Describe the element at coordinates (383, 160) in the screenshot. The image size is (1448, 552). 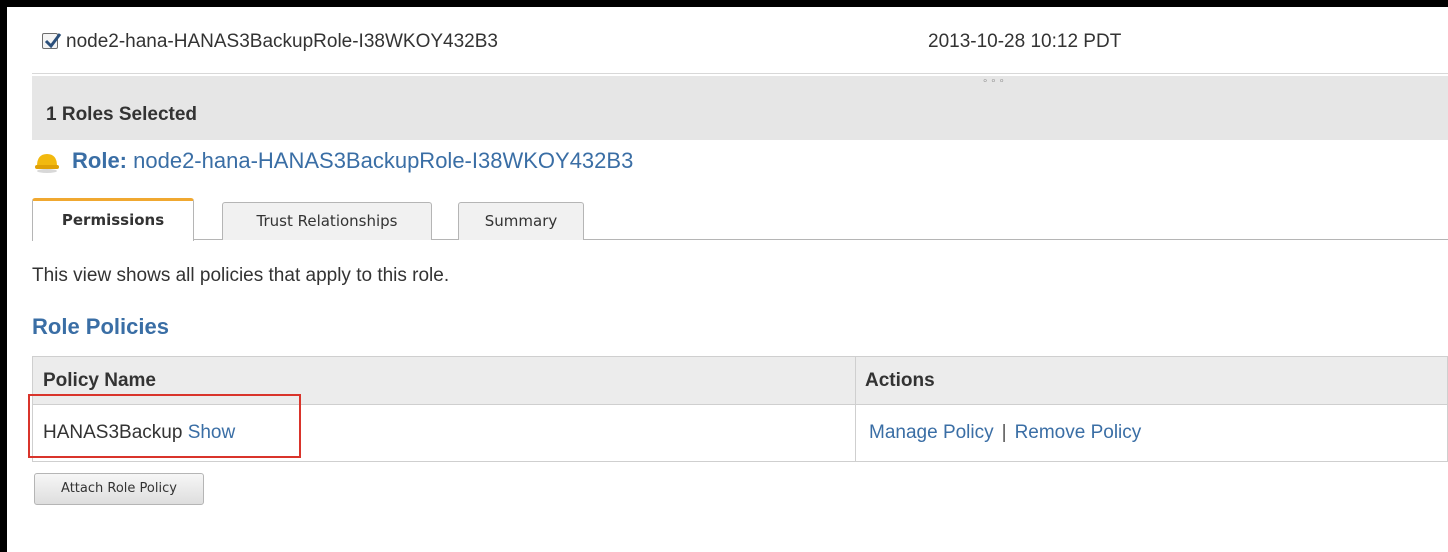
I see `role-title-name: node2-hana-HANAS3BackupRole-I38WKOY432B3` at that location.